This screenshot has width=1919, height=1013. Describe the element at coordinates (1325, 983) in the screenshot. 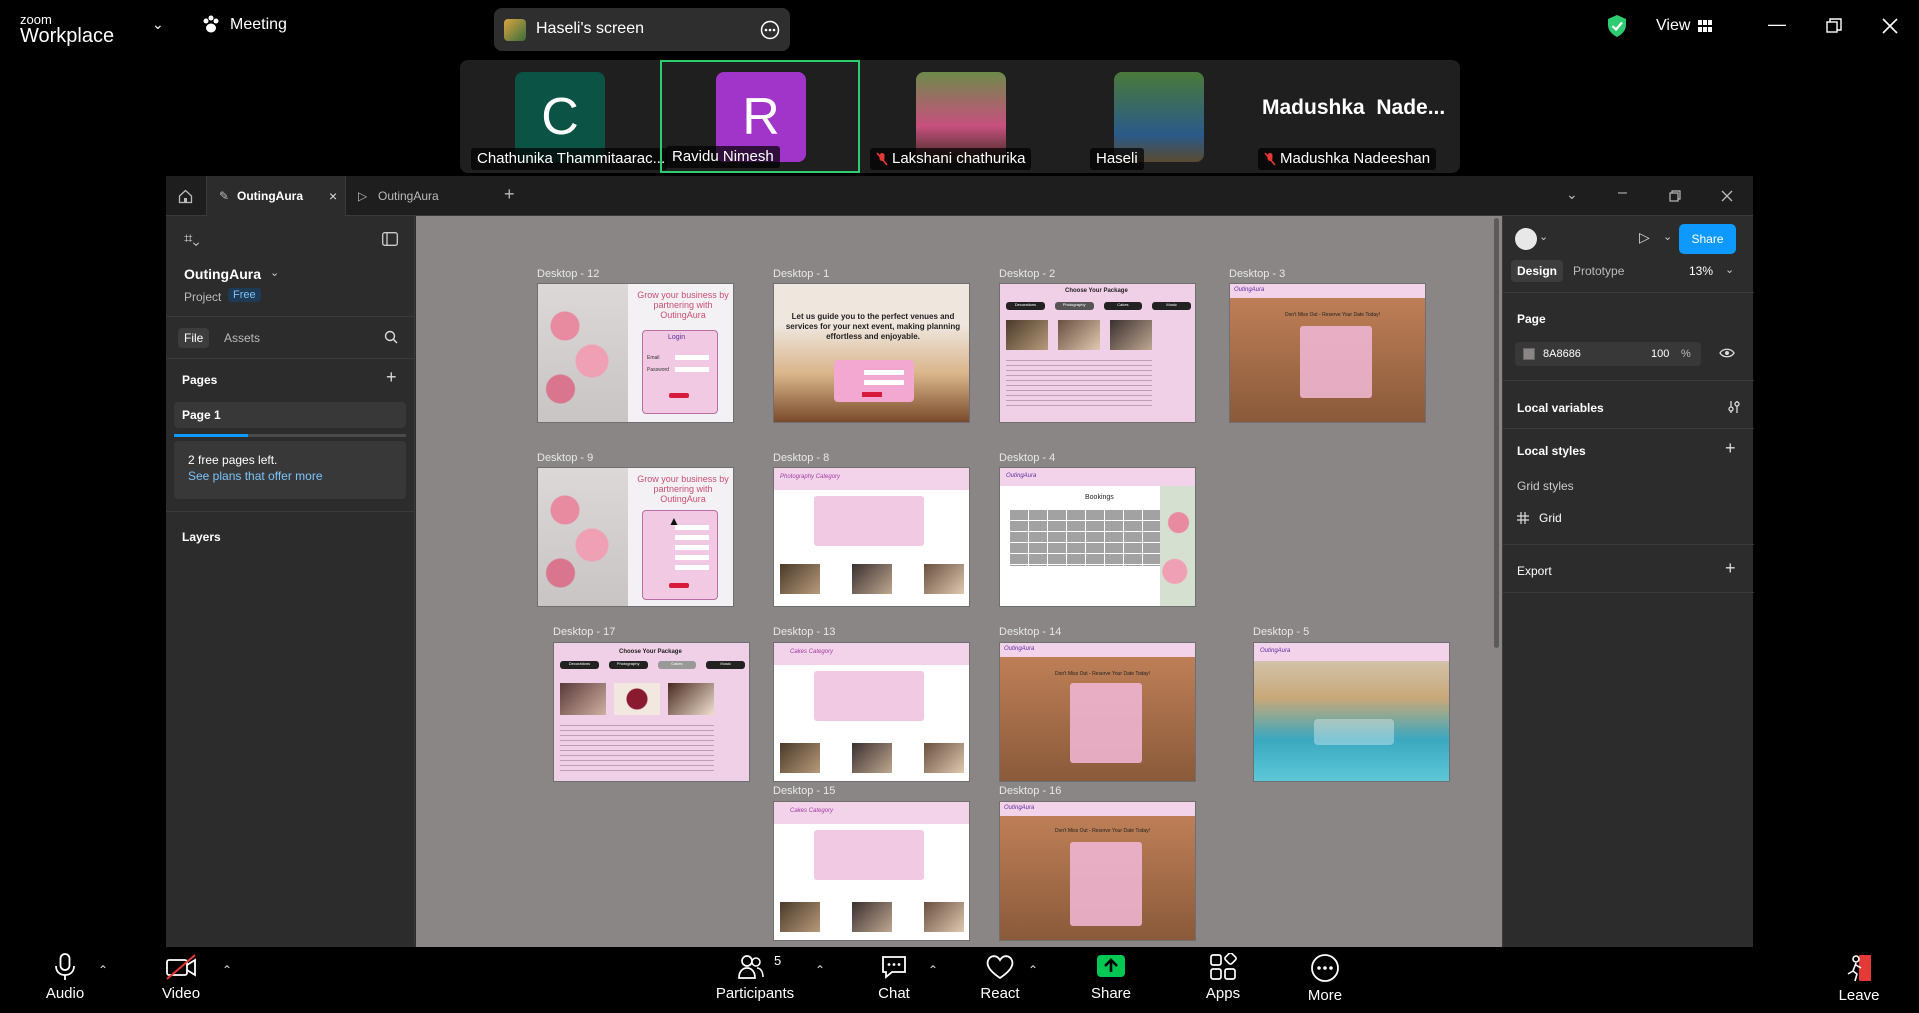

I see `more-button: More` at that location.